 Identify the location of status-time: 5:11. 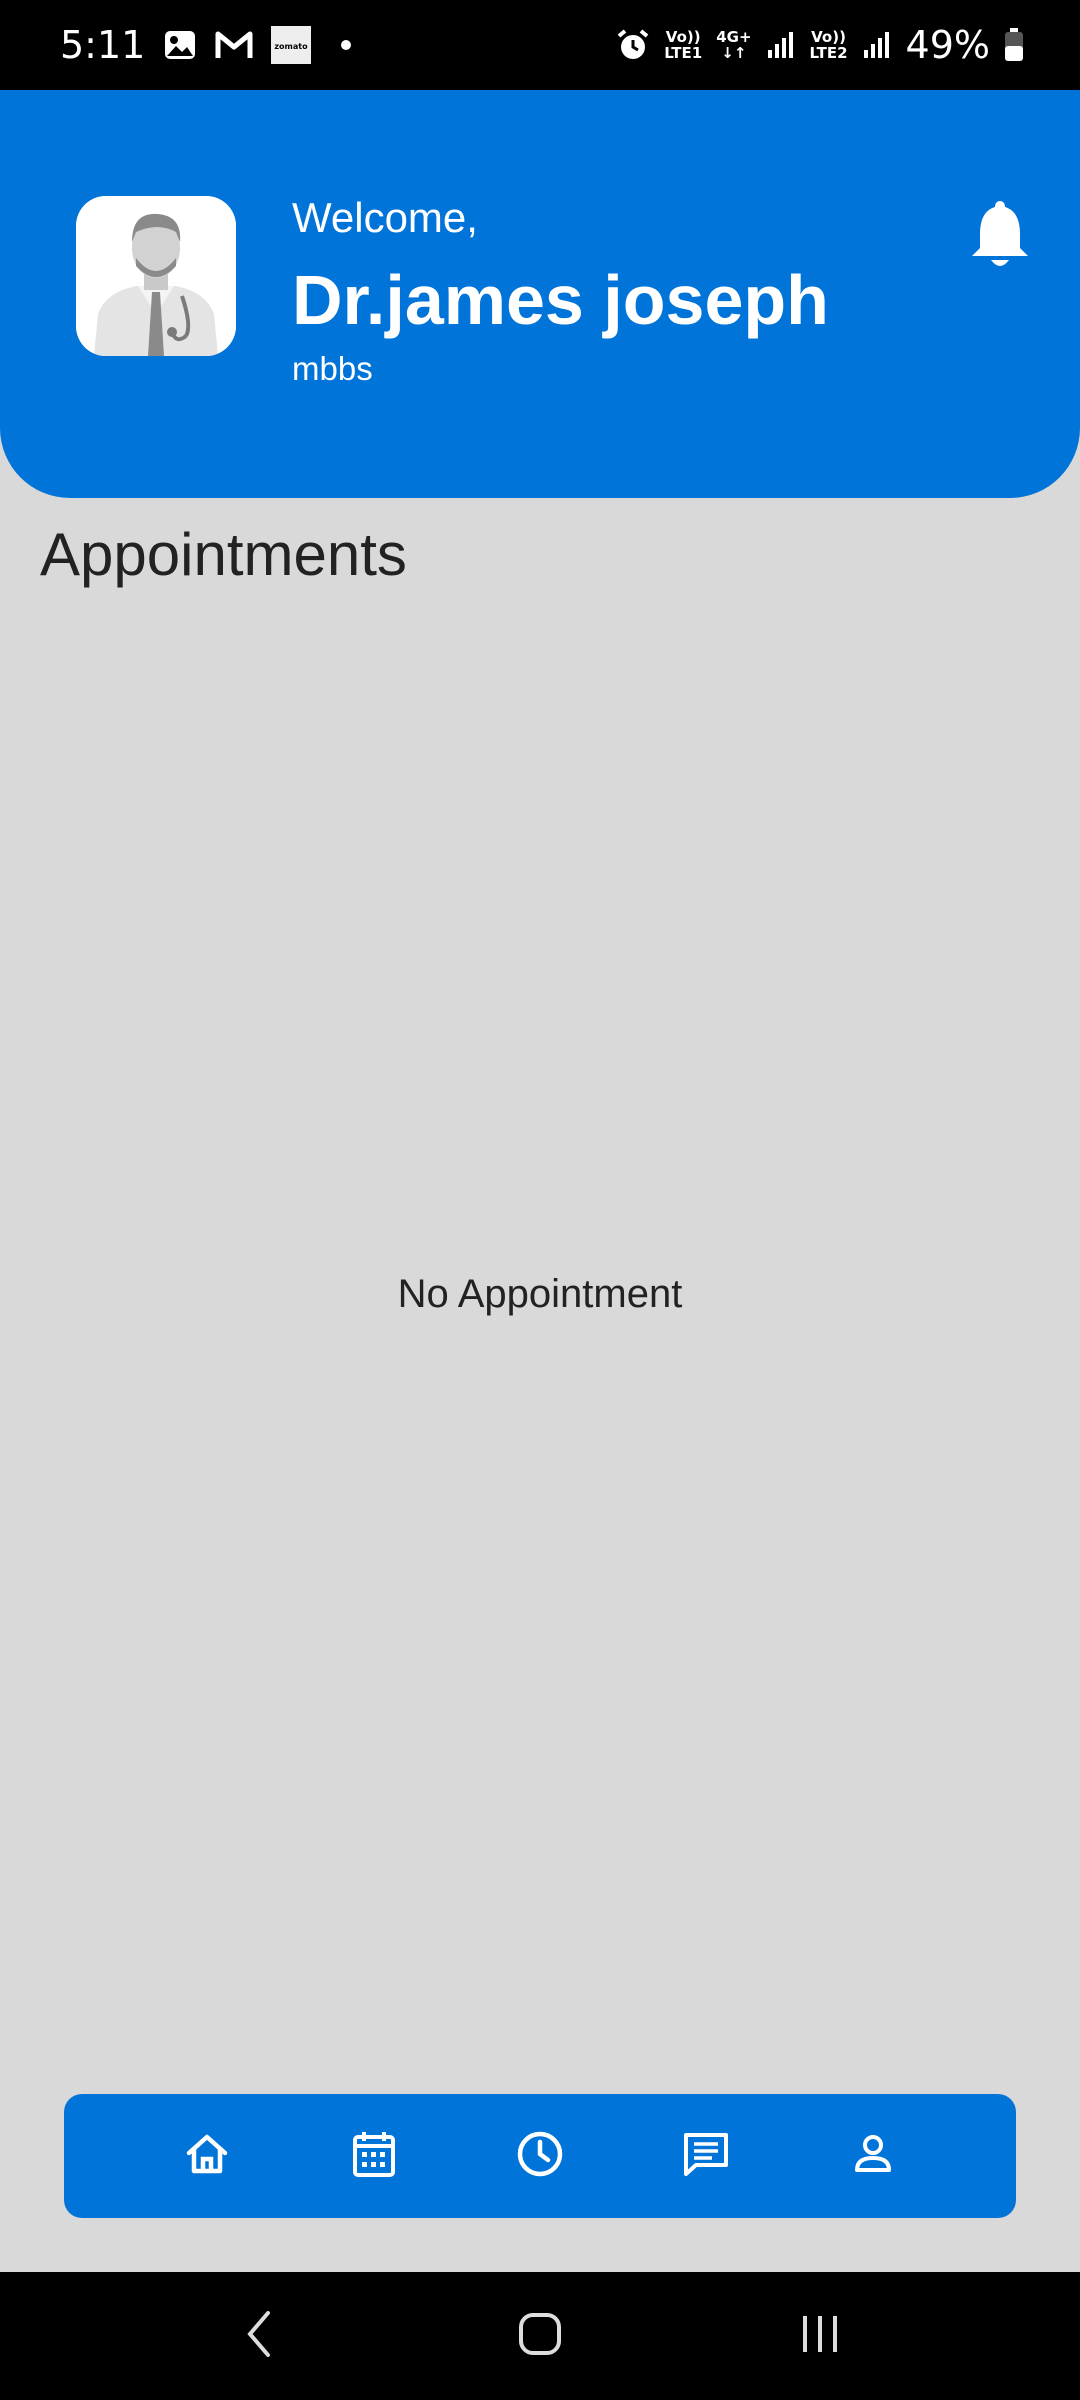
(103, 45).